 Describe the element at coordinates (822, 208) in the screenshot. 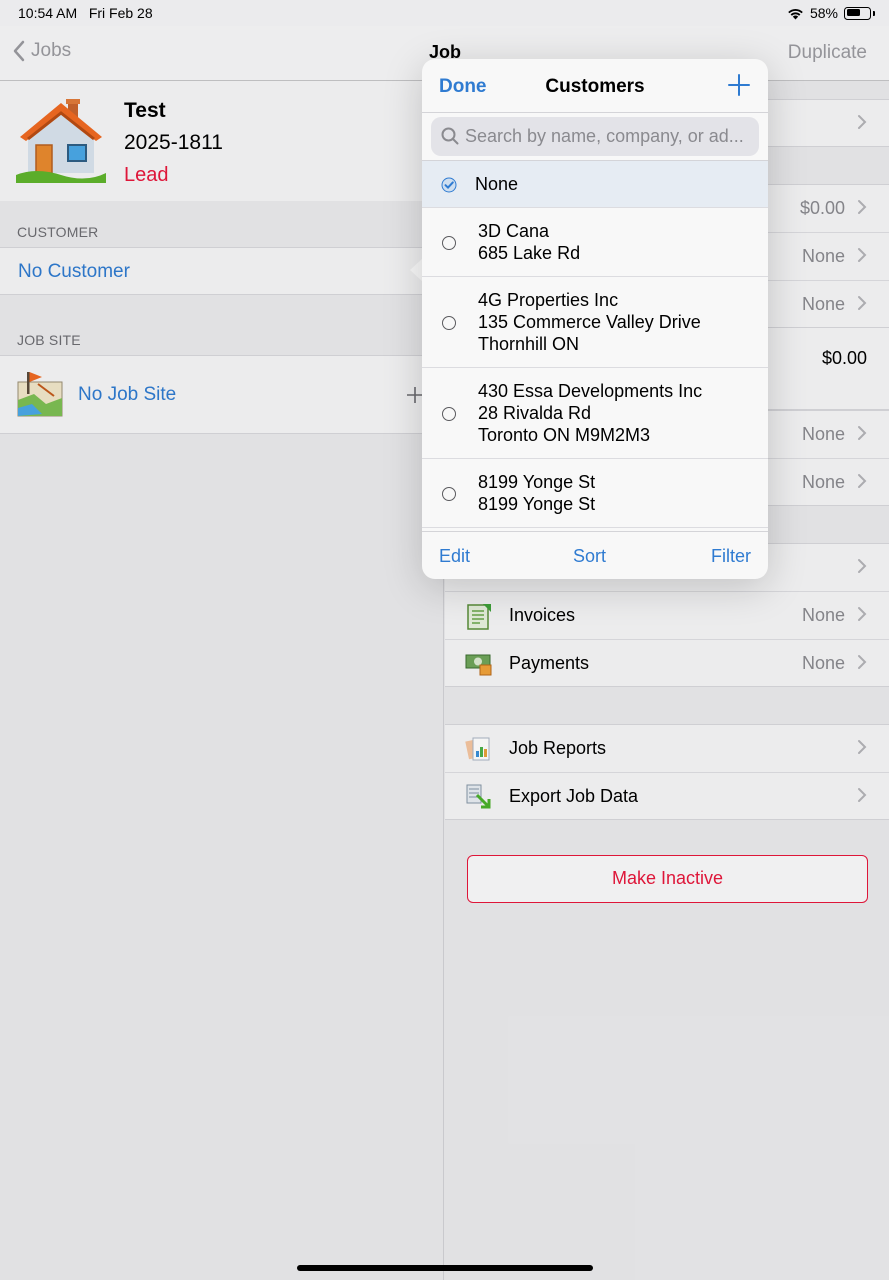

I see `summary-value: $0.00` at that location.